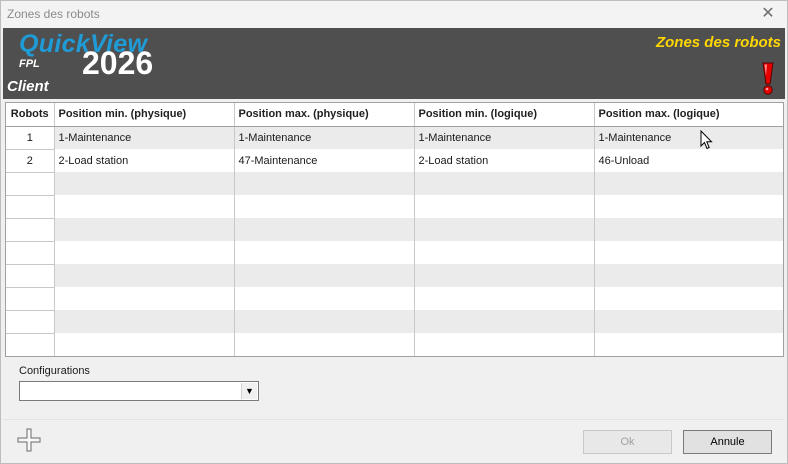 The width and height of the screenshot is (788, 464). I want to click on cancel-button: Annule, so click(727, 442).